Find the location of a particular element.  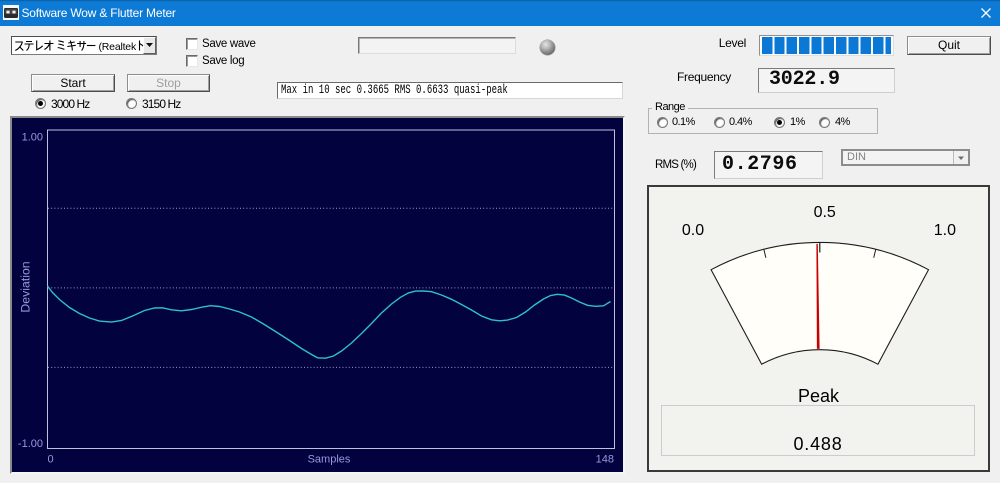

svg-text: 0.5 is located at coordinates (825, 212).